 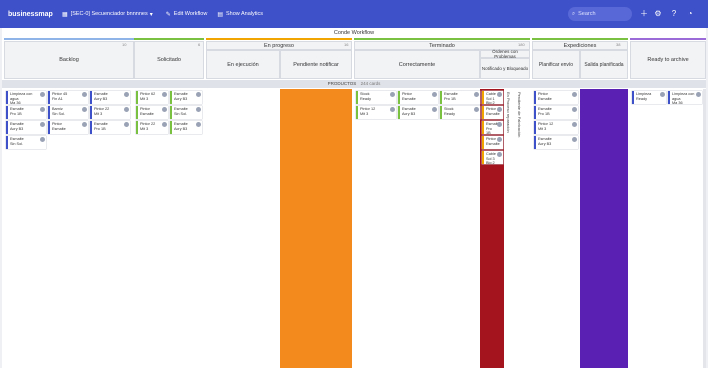 What do you see at coordinates (316, 228) in the screenshot?
I see `pendiente-notificar-cell` at bounding box center [316, 228].